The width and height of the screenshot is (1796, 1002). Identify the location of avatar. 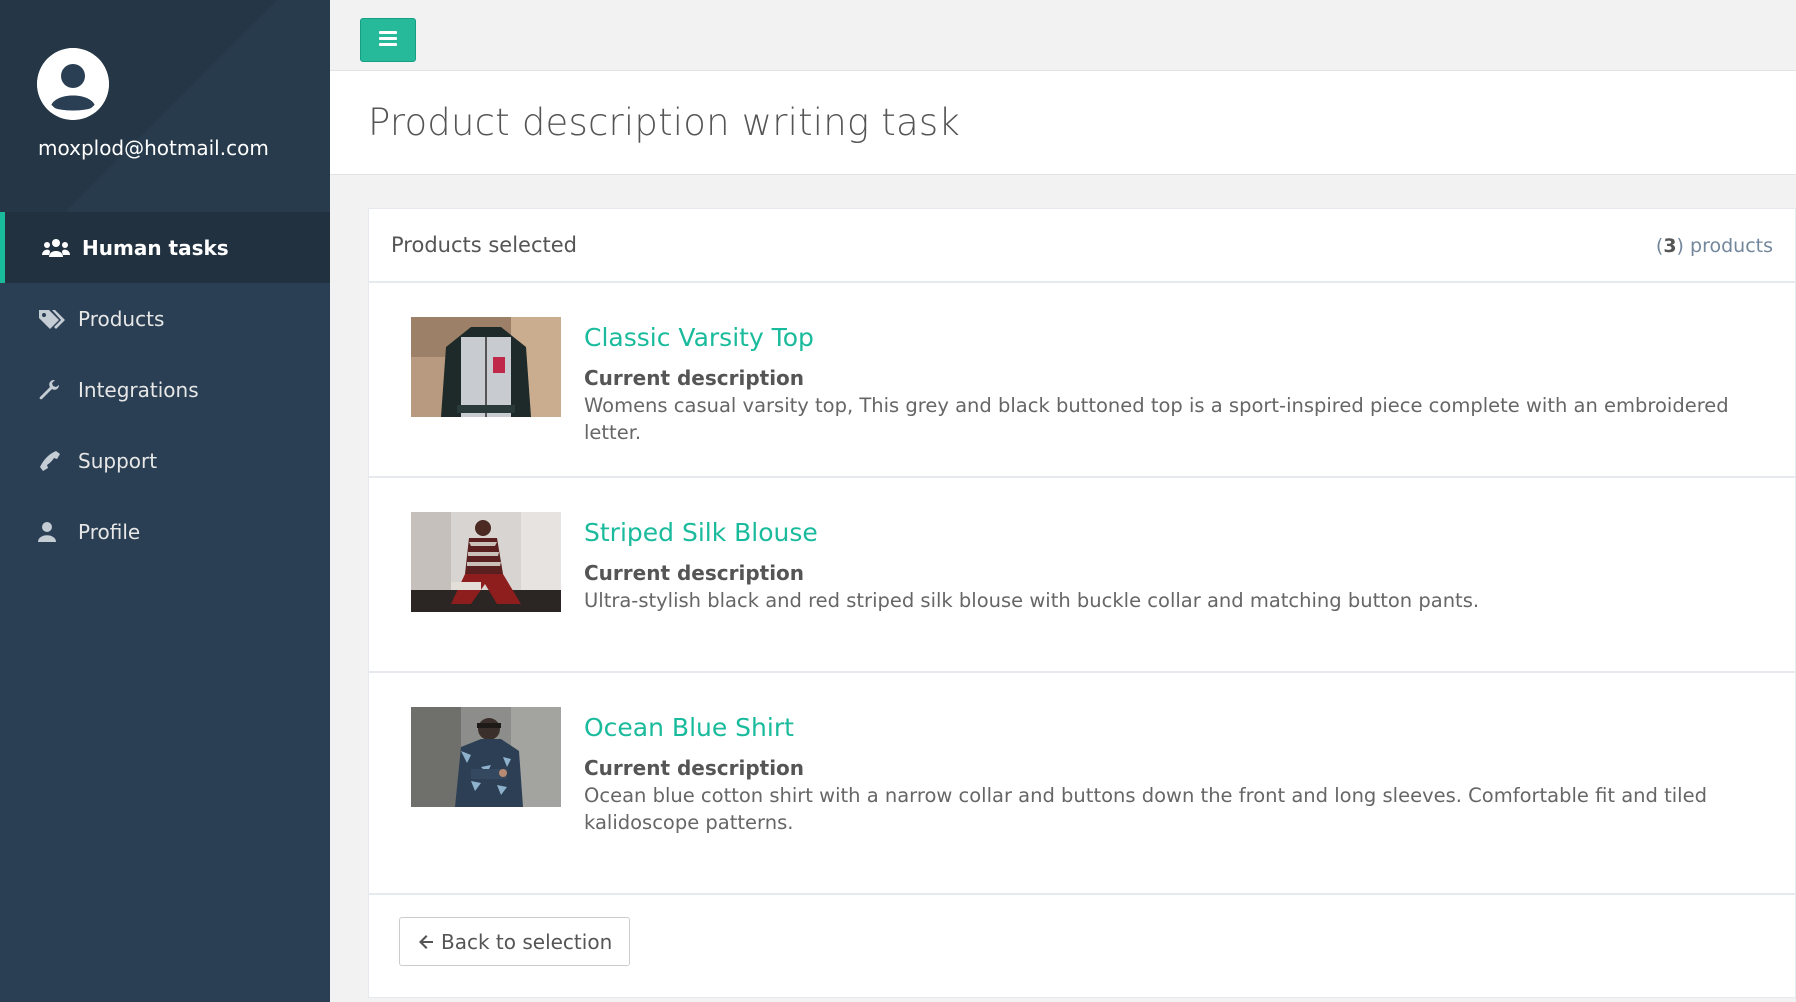
(73, 84).